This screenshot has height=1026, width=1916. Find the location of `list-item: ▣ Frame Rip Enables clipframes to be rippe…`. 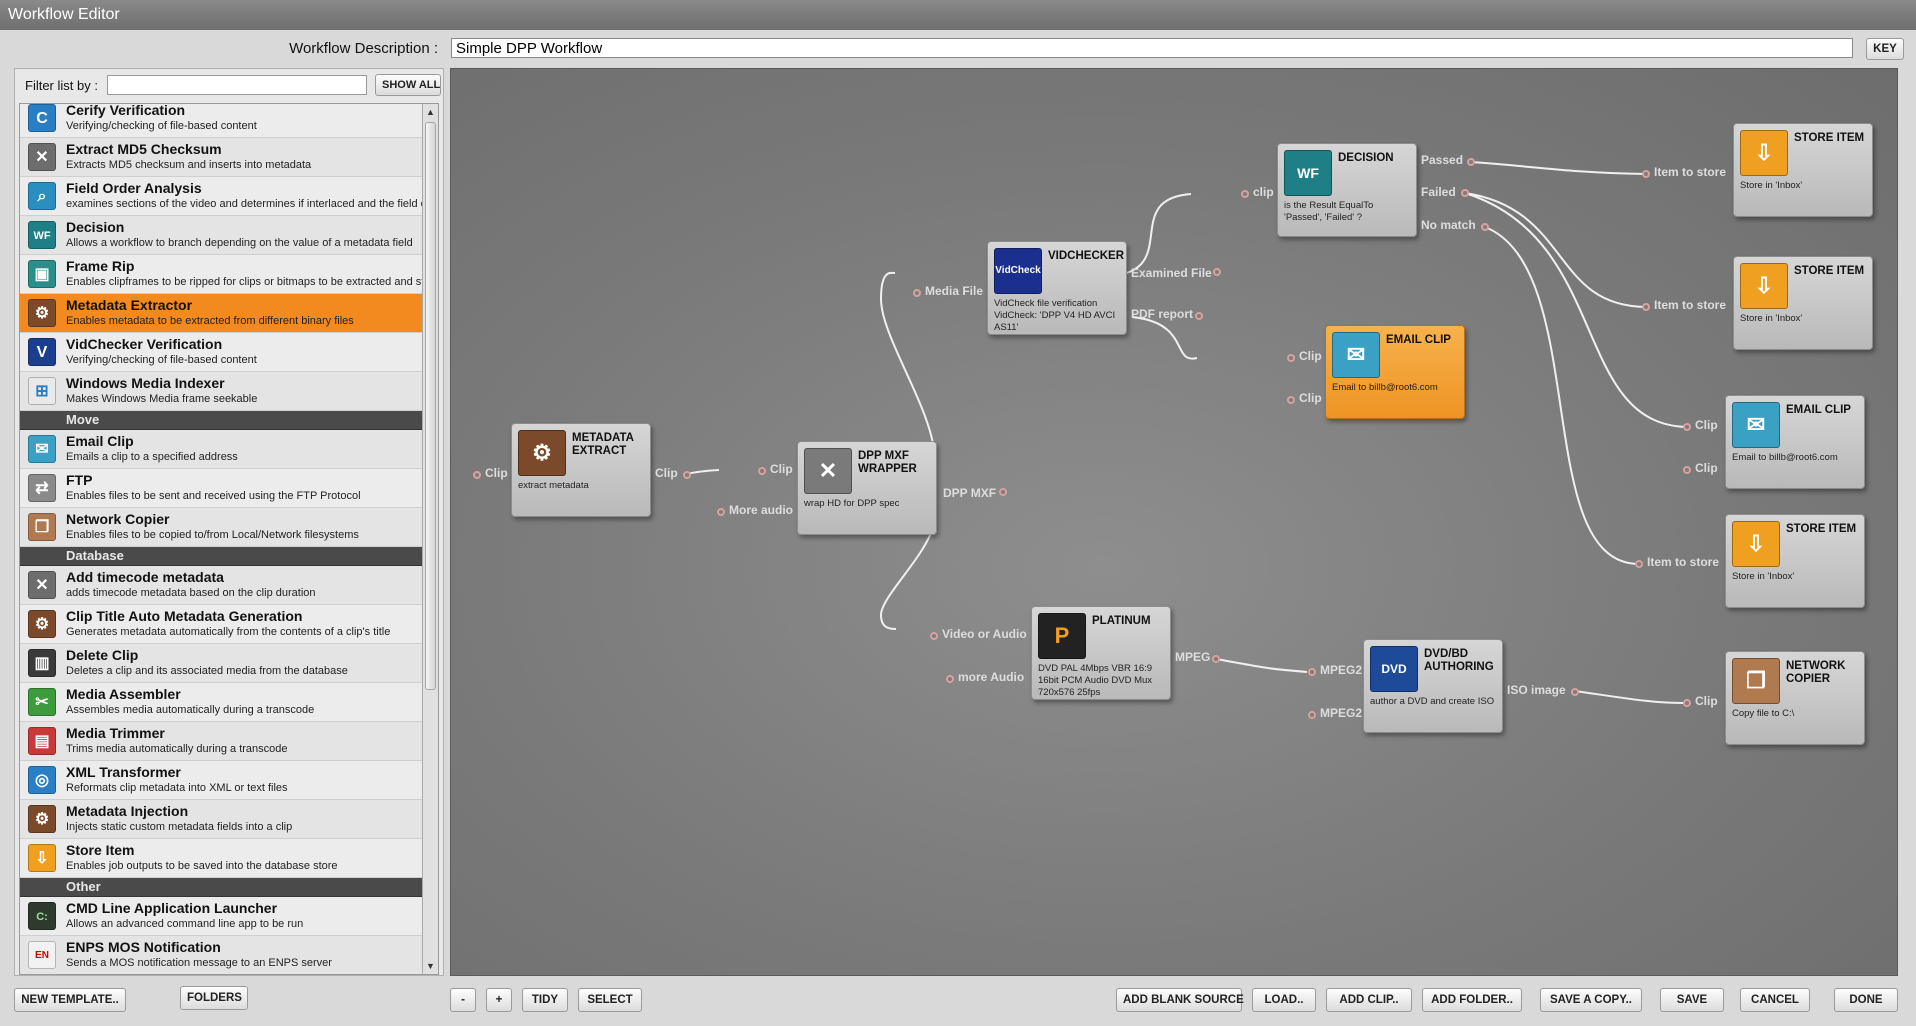

list-item: ▣ Frame Rip Enables clipframes to be rippe… is located at coordinates (222, 274).